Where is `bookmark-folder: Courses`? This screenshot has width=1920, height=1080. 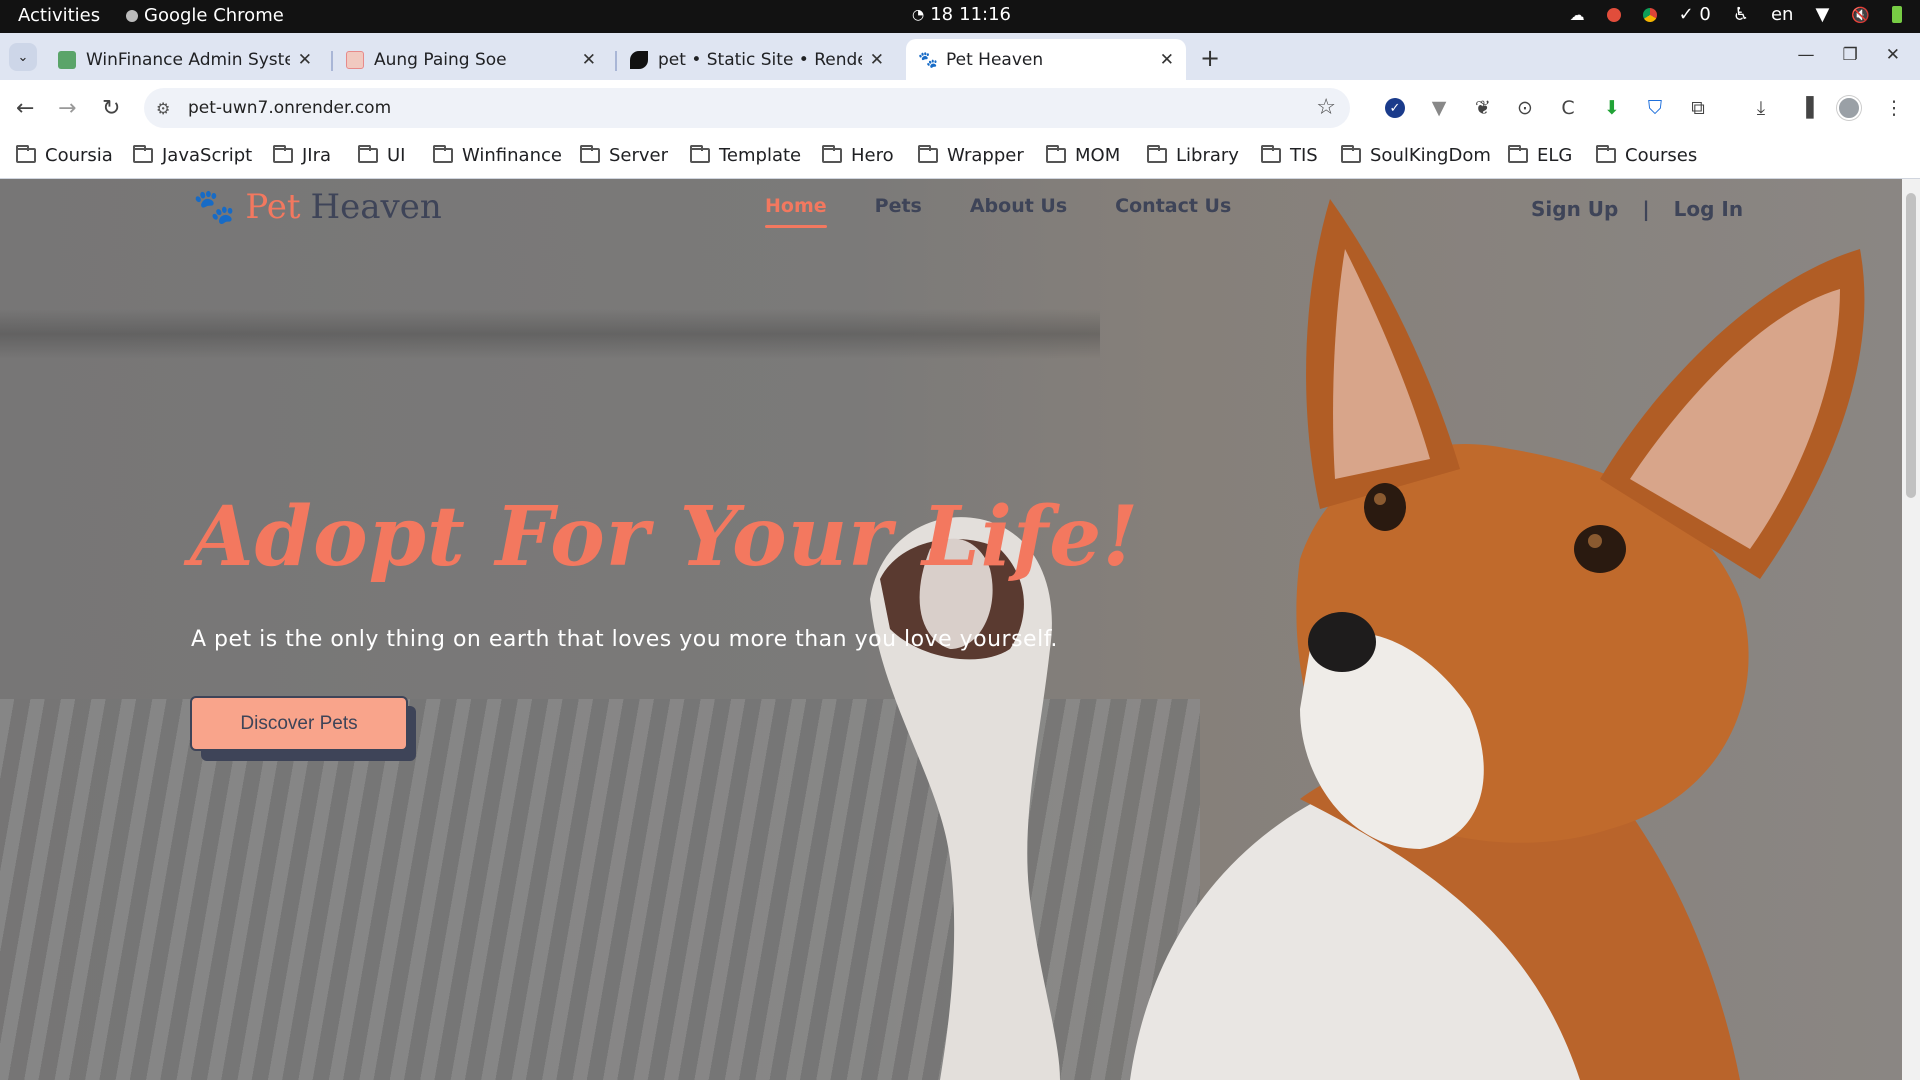
bookmark-folder: Courses is located at coordinates (1646, 155).